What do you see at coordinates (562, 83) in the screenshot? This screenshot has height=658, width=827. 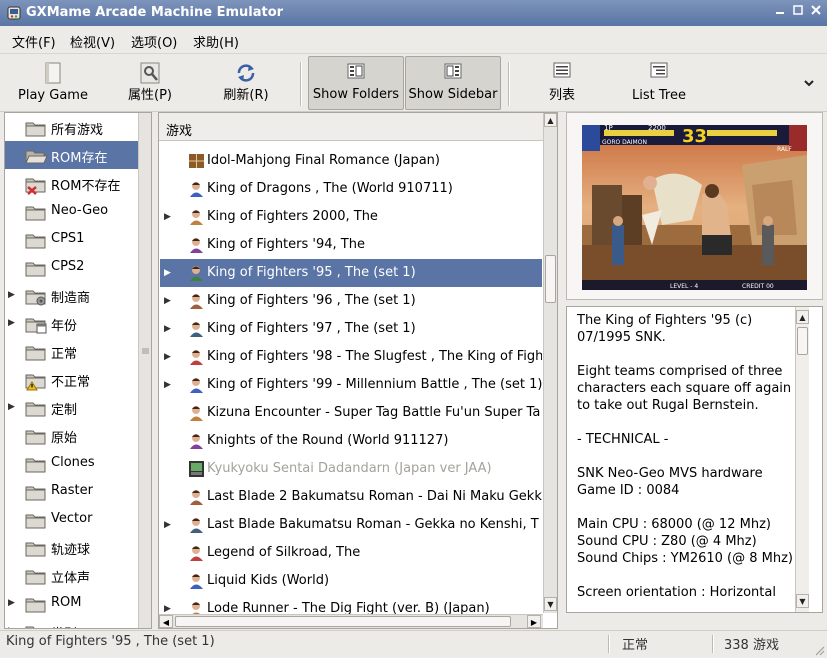 I see `list-view-button: 列表` at bounding box center [562, 83].